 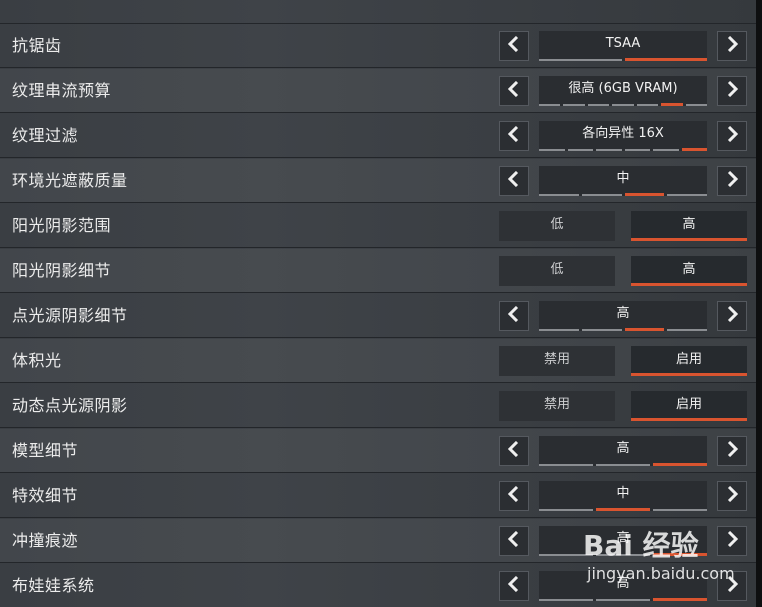 What do you see at coordinates (45, 495) in the screenshot?
I see `setting-label: 特效细节` at bounding box center [45, 495].